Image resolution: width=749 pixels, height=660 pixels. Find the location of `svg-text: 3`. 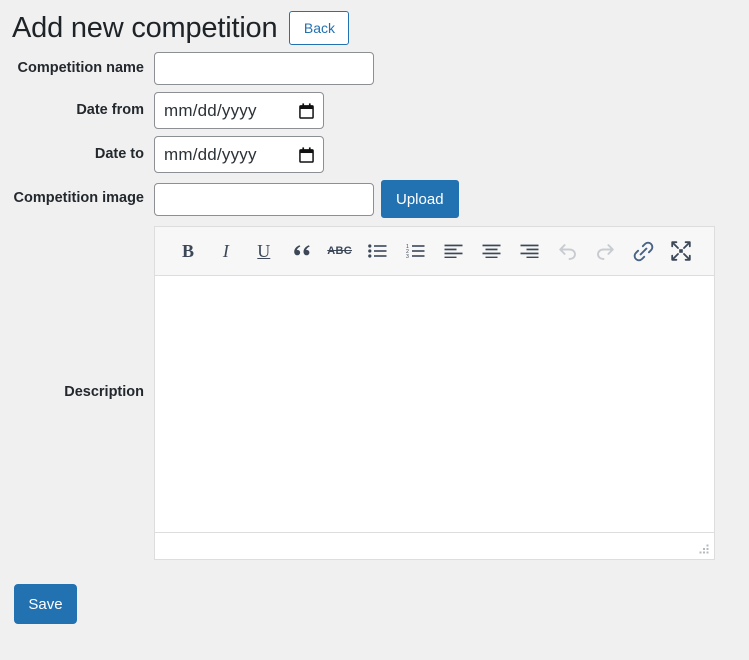

svg-text: 3 is located at coordinates (407, 256).